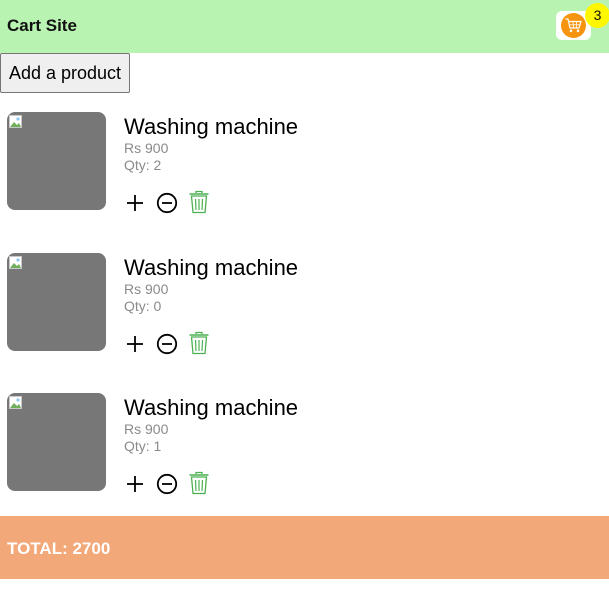  Describe the element at coordinates (304, 547) in the screenshot. I see `total-bar: TOTAL: 2700` at that location.